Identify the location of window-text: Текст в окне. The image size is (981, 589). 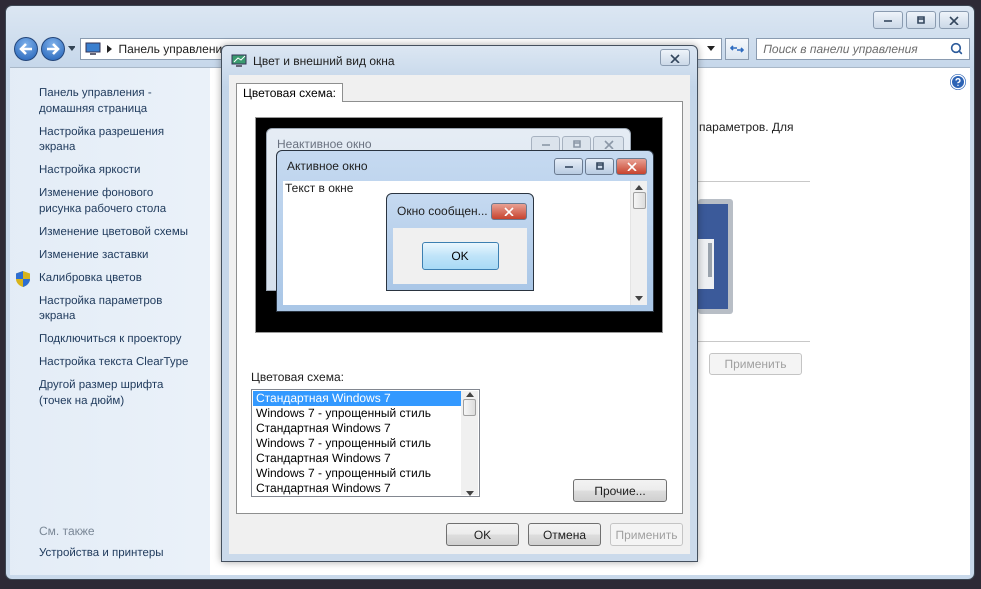
(319, 188).